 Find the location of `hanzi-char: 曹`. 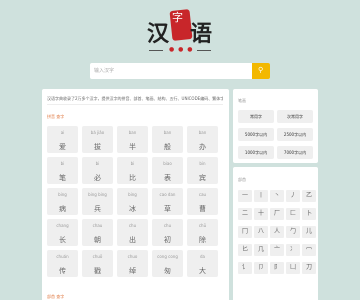

hanzi-char: 曹 is located at coordinates (202, 209).